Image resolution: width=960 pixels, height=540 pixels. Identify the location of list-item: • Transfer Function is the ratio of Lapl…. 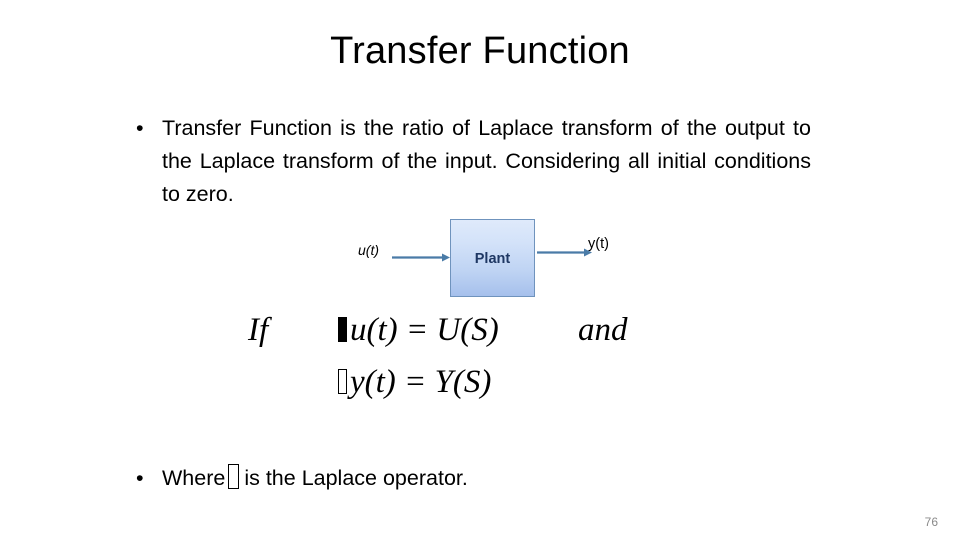
(471, 161).